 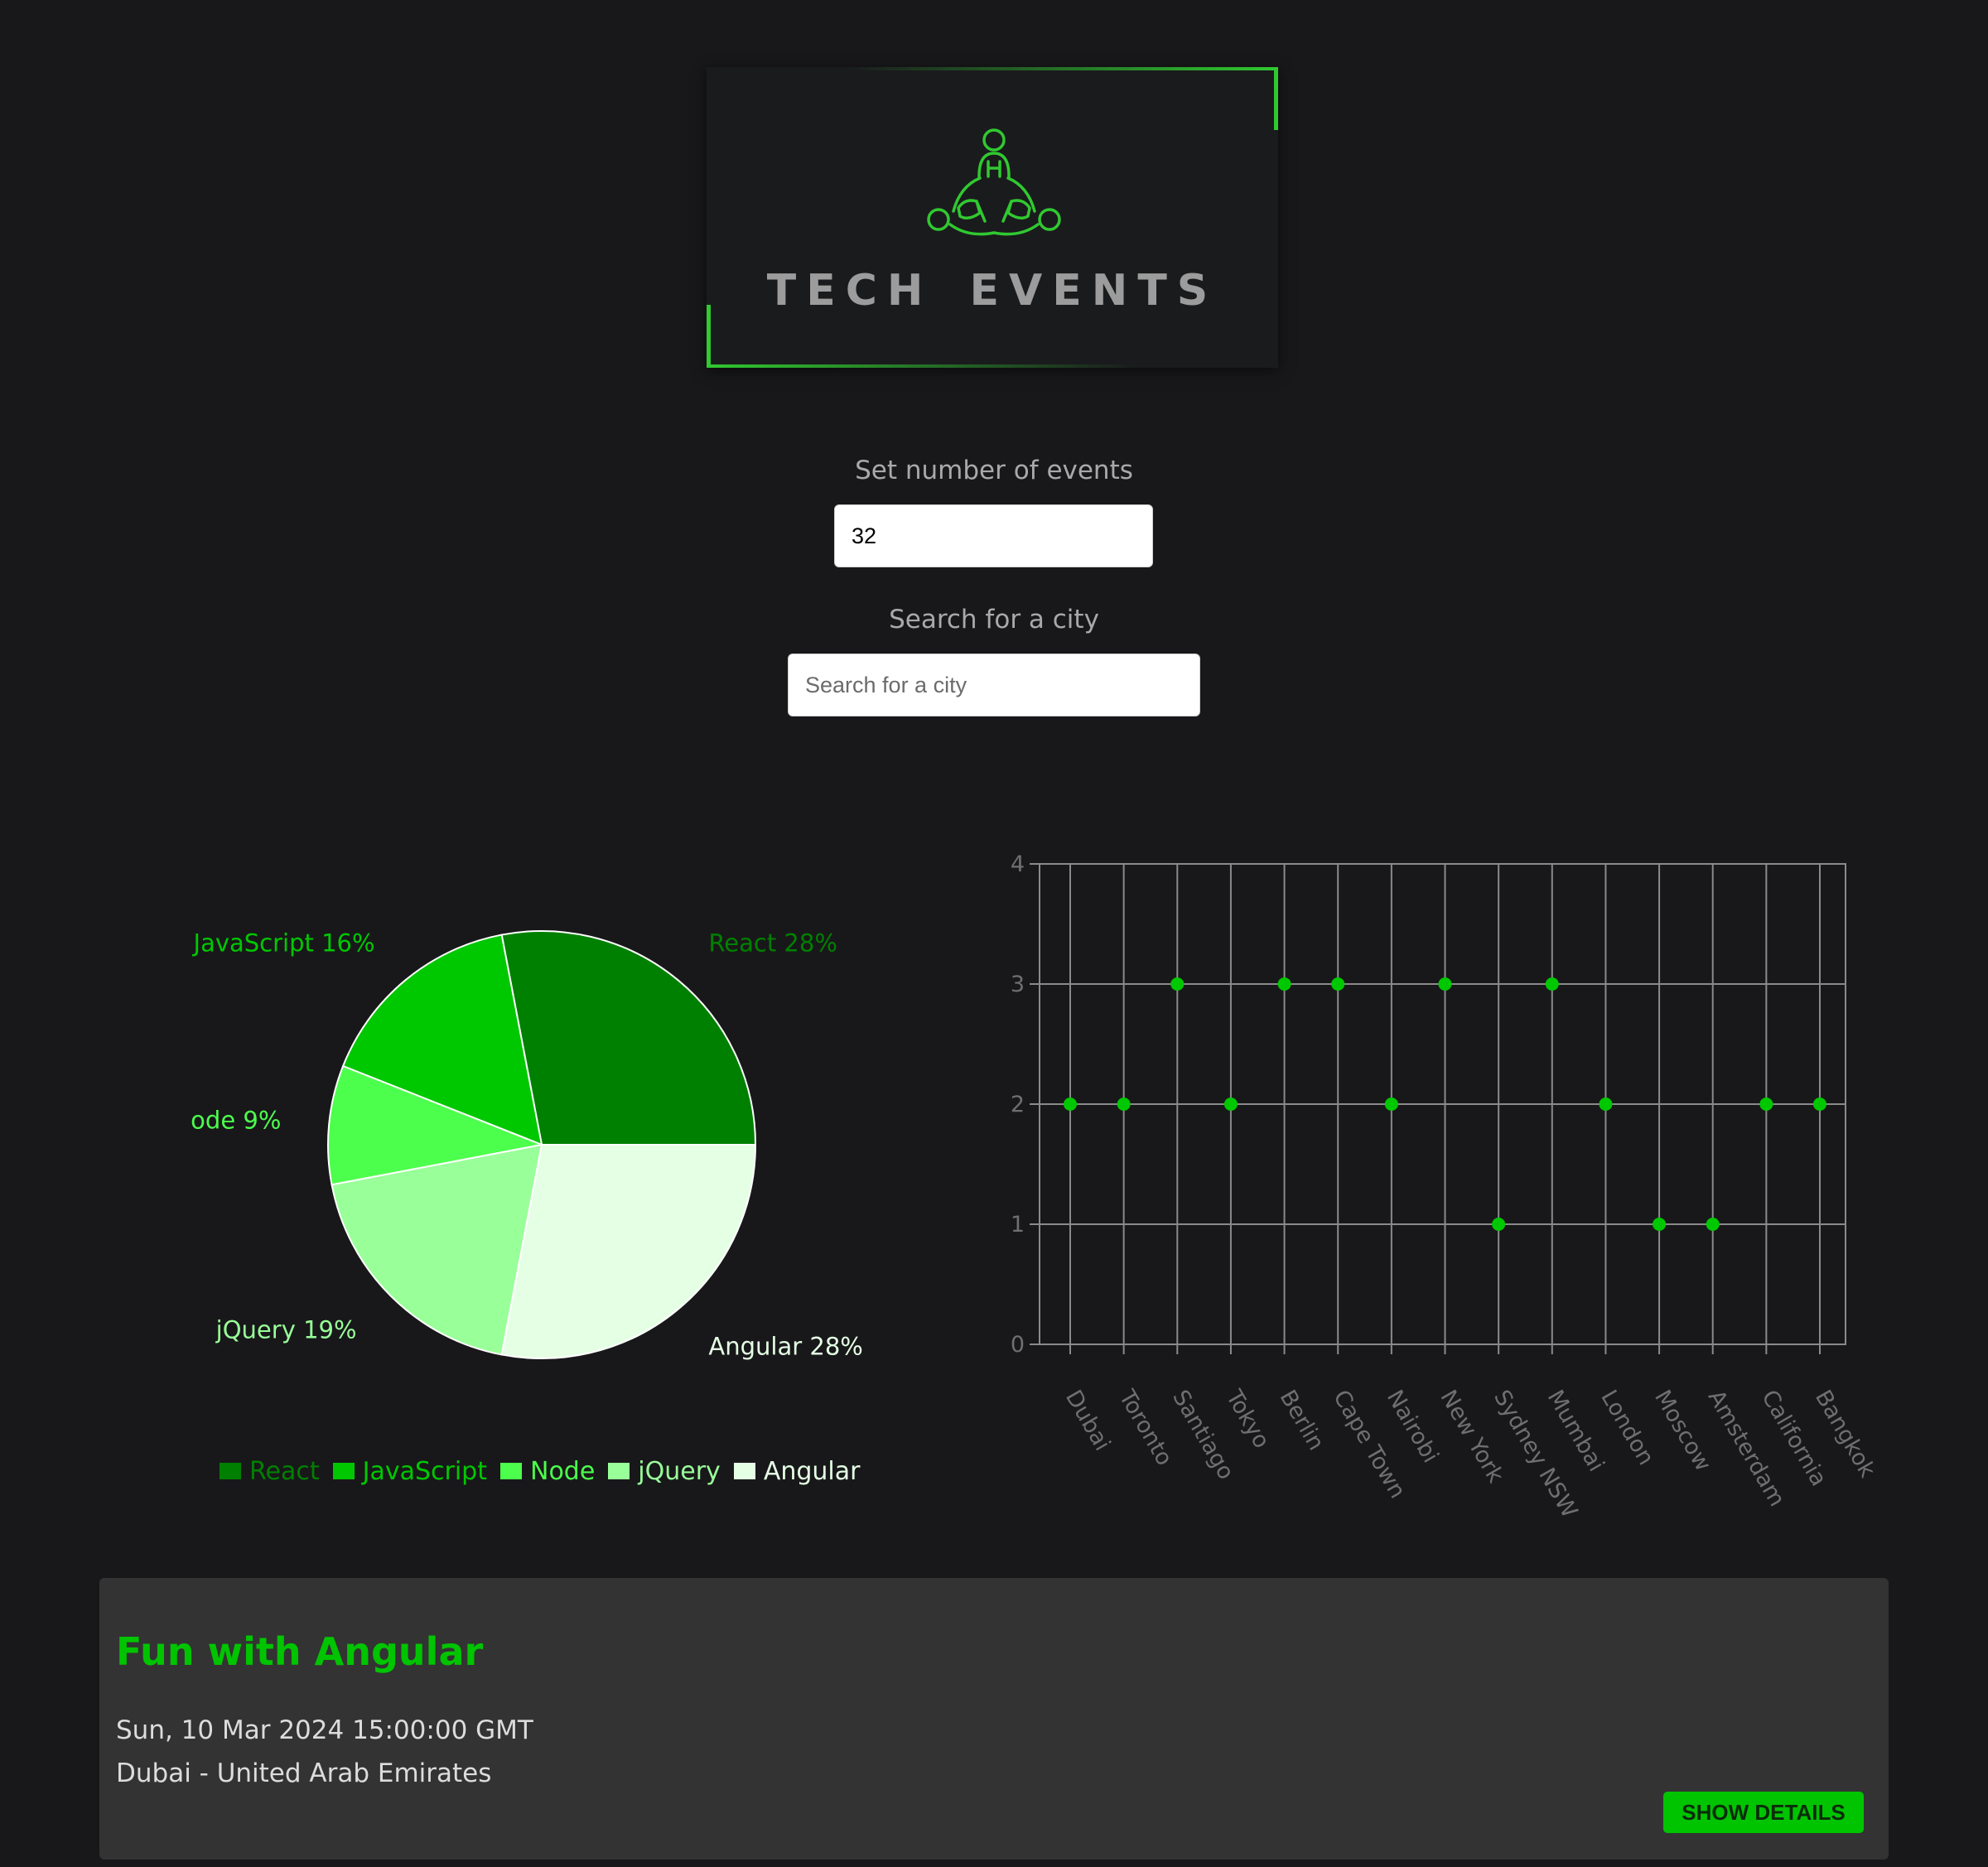 What do you see at coordinates (236, 1120) in the screenshot?
I see `pie-label-node: Node 9%` at bounding box center [236, 1120].